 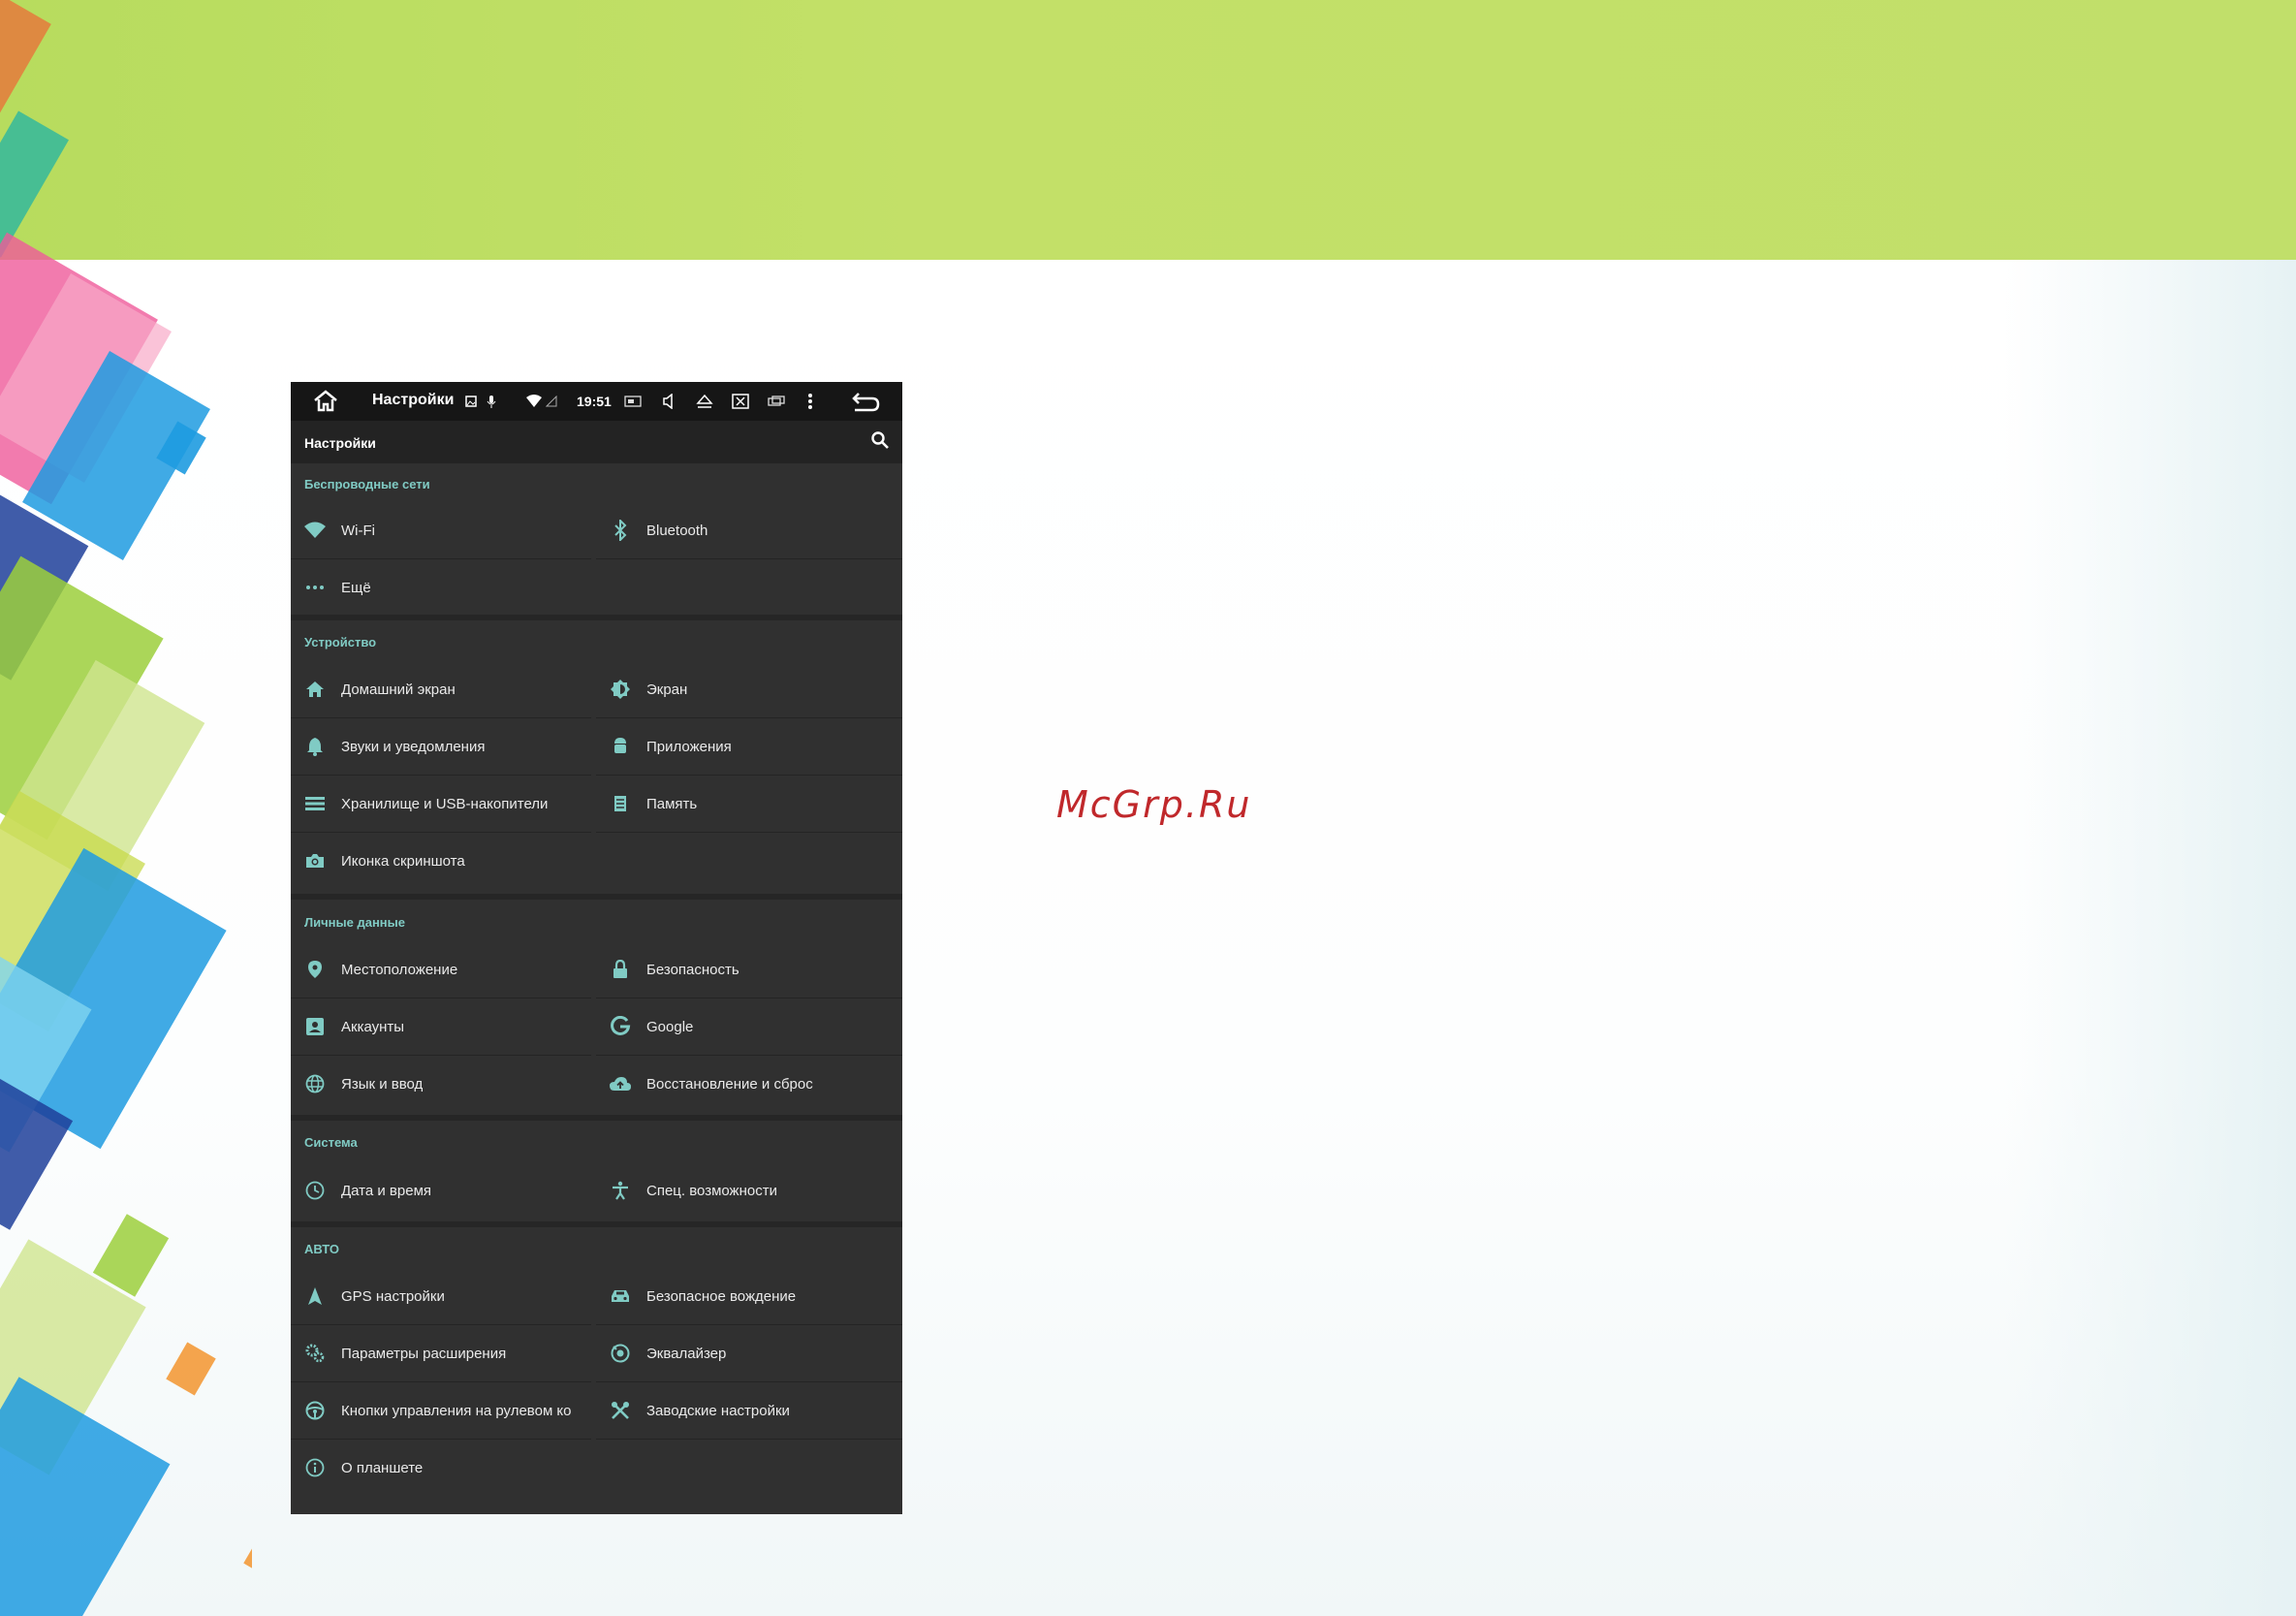 I want to click on settings-item-home-screen: Домашний экран, so click(x=441, y=689).